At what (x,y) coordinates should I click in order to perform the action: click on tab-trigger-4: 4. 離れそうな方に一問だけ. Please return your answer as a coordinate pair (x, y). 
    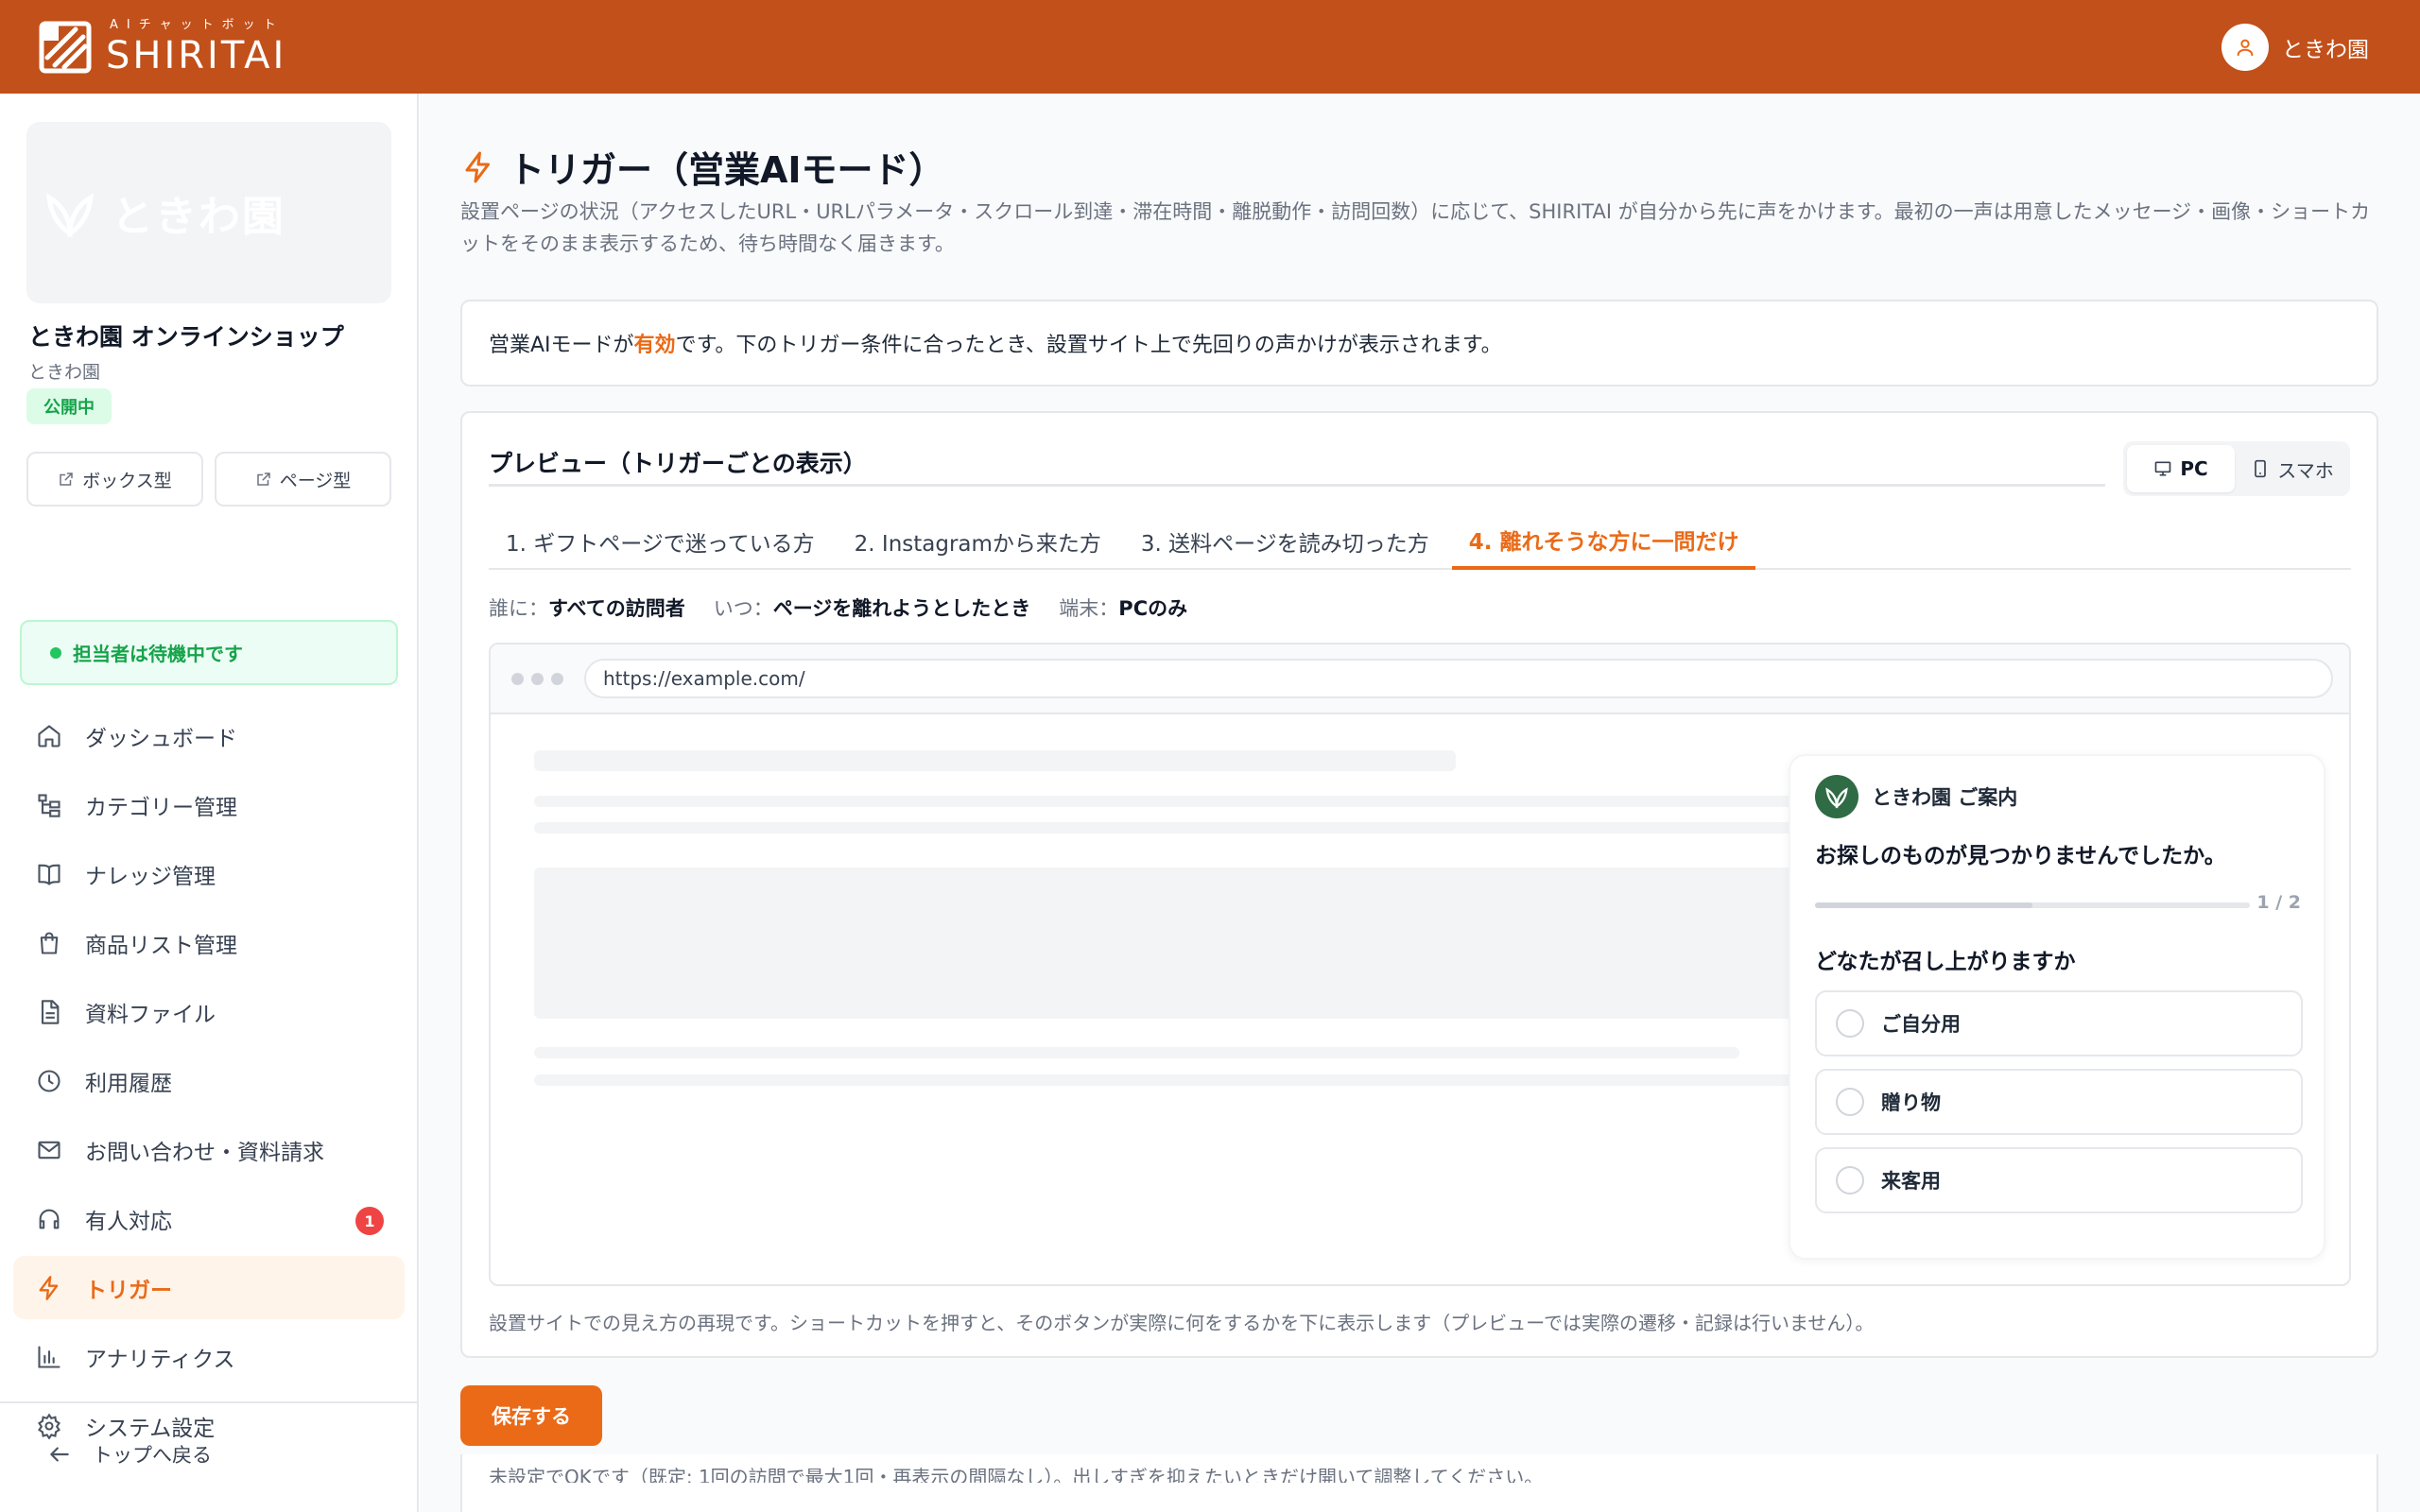
    Looking at the image, I should click on (1603, 541).